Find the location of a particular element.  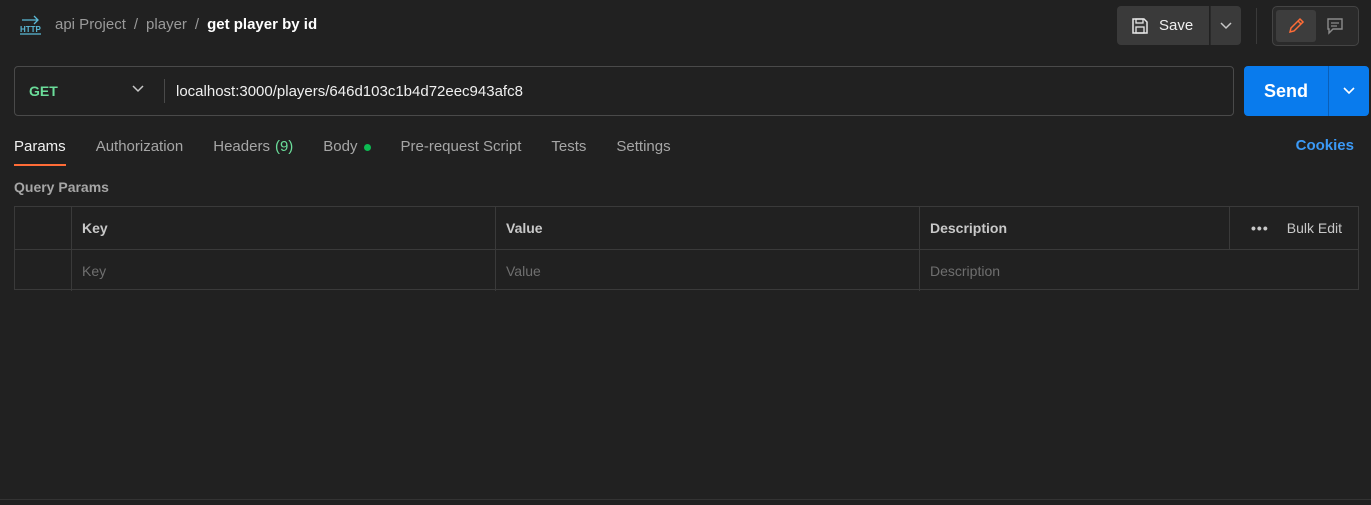

save-icon is located at coordinates (1140, 25).